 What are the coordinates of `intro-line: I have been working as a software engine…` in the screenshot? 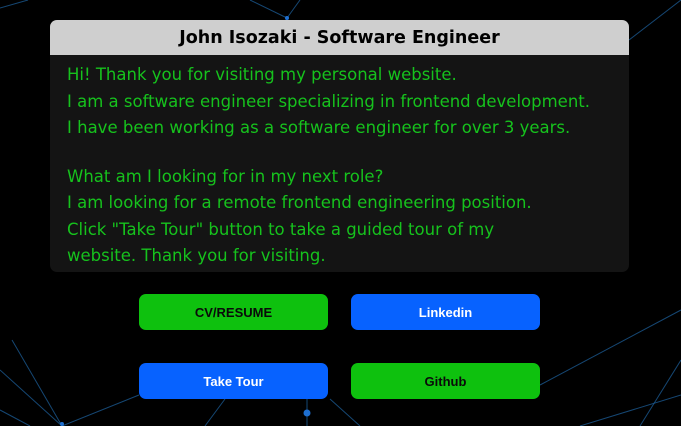 It's located at (319, 127).